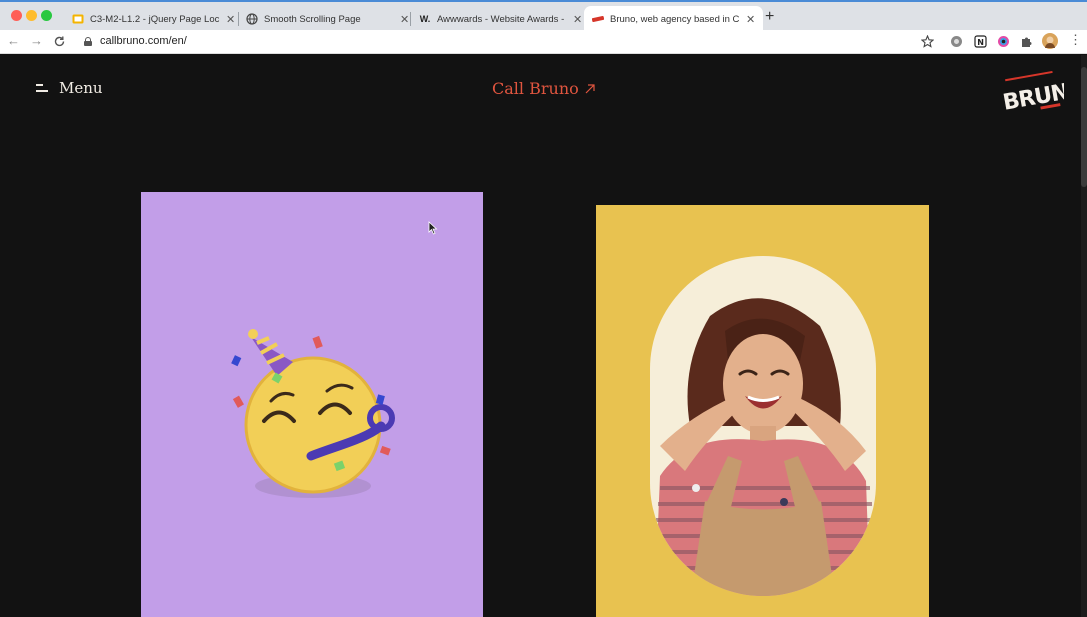 This screenshot has height=617, width=1087. Describe the element at coordinates (425, 19) in the screenshot. I see `w-icon: W.` at that location.